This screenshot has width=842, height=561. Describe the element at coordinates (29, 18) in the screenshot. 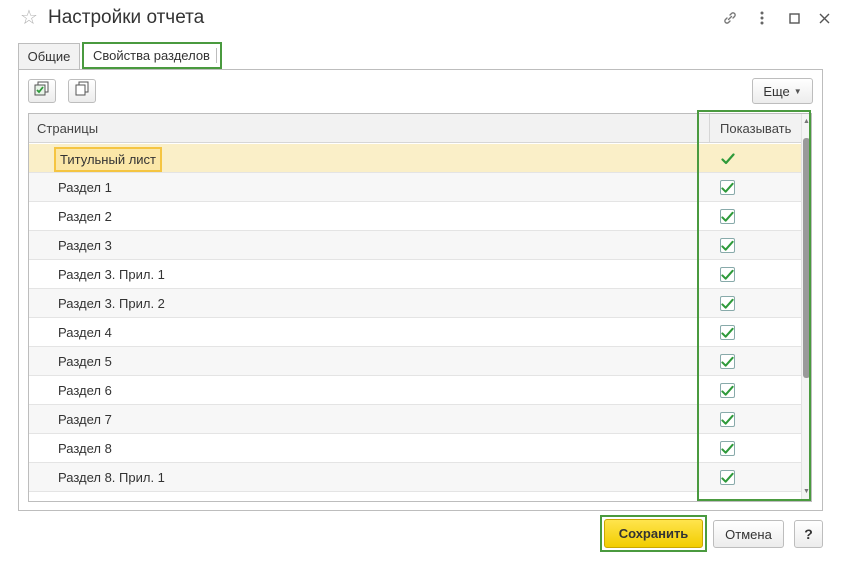

I see `star-icon: ☆` at that location.